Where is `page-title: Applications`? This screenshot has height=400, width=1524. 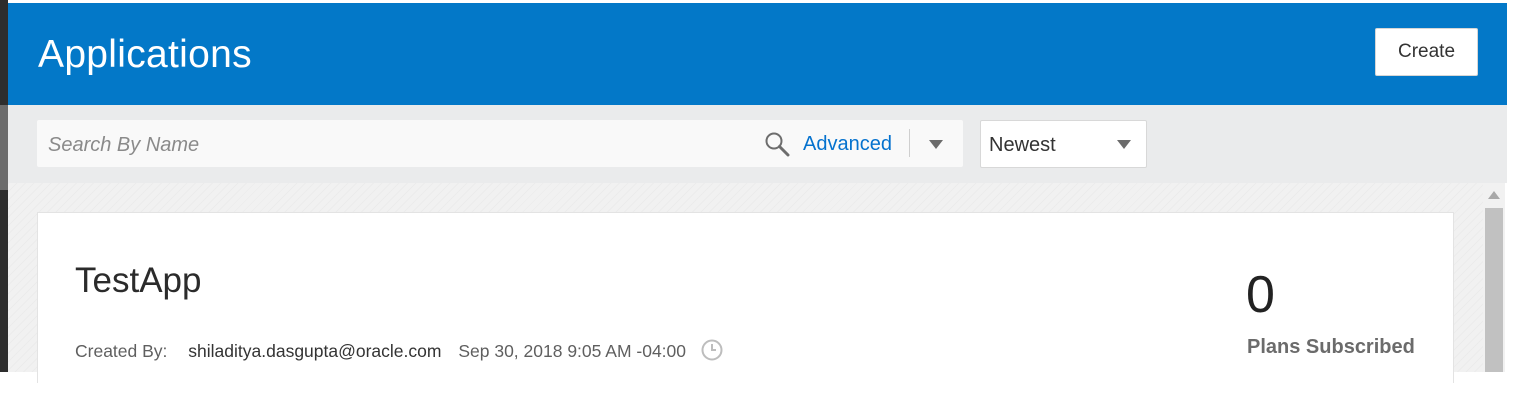
page-title: Applications is located at coordinates (145, 54).